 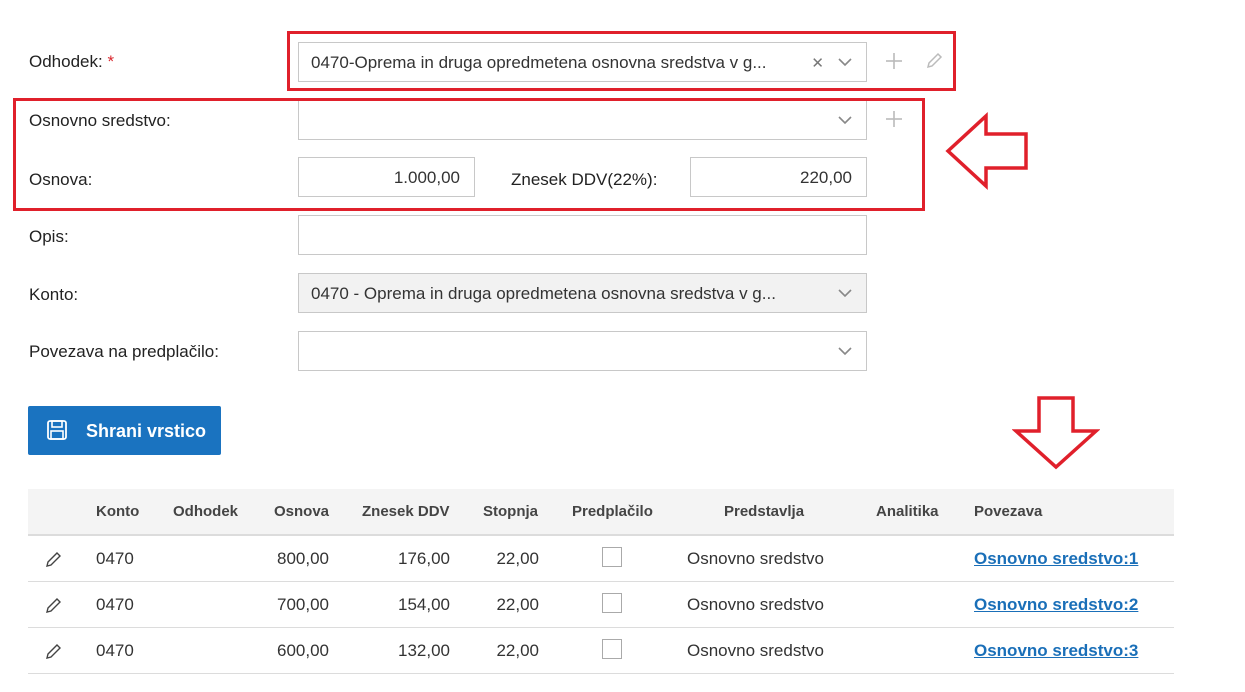 I want to click on cell-osnova: 800,00, so click(x=303, y=558).